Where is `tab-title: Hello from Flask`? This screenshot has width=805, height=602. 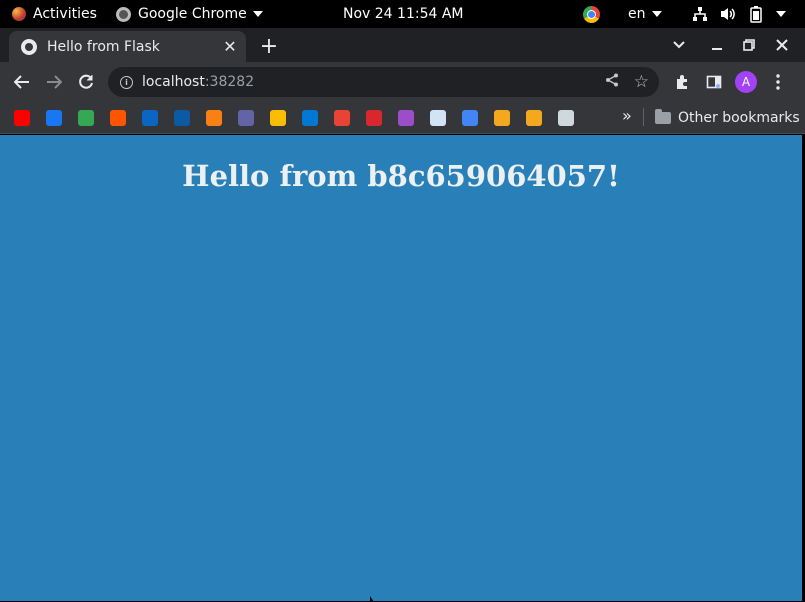 tab-title: Hello from Flask is located at coordinates (103, 46).